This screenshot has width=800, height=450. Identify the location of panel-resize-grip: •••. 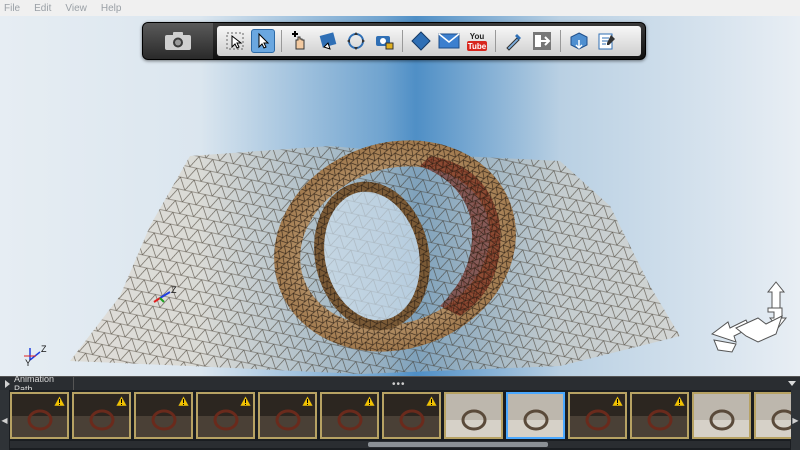
(399, 384).